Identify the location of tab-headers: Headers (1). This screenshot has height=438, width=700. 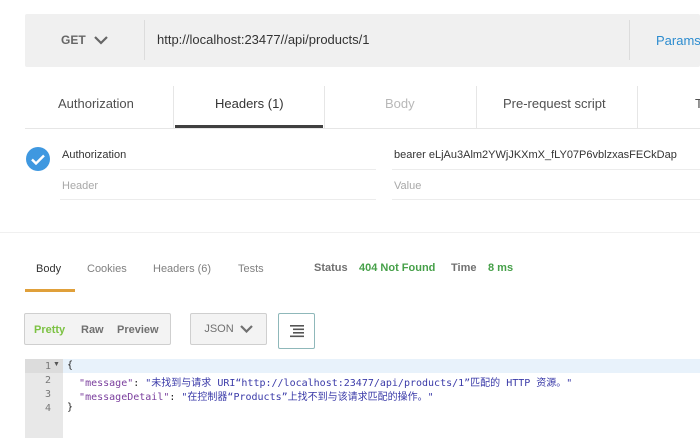
(249, 103).